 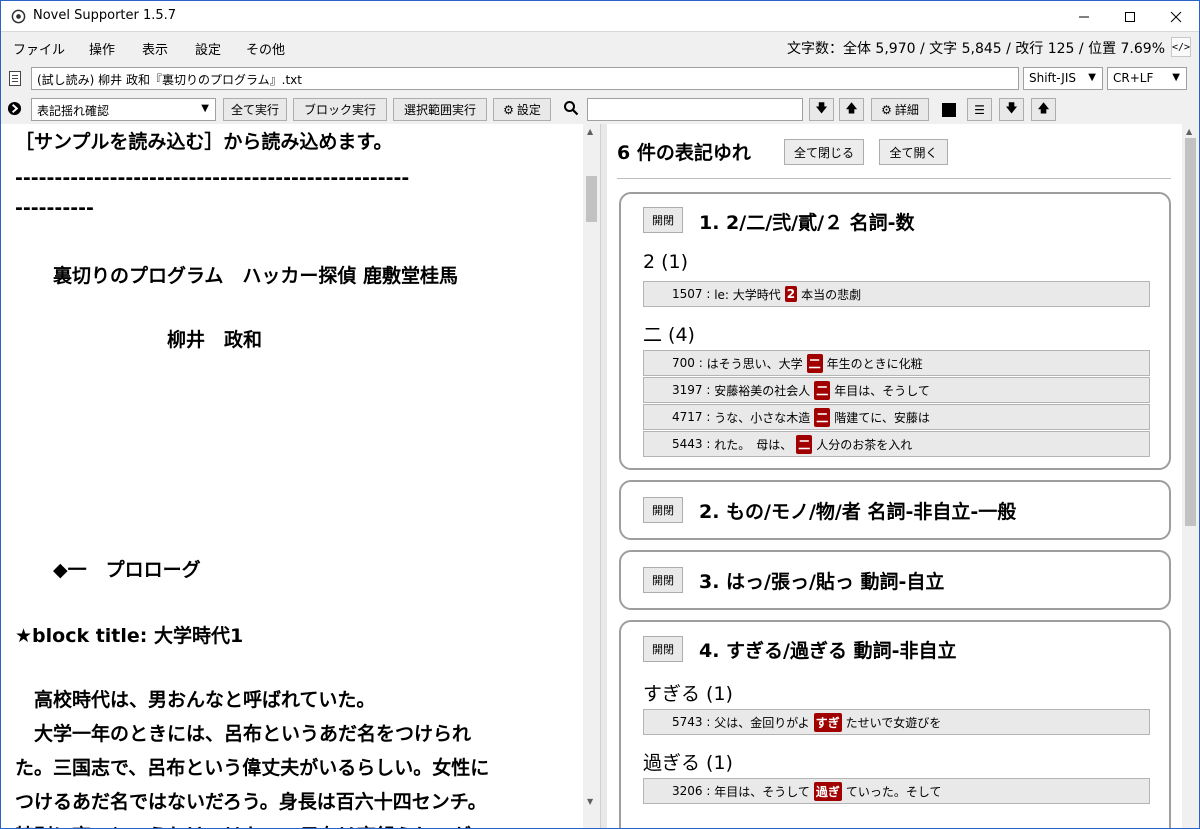 I want to click on panel-scrollbar: ▲, so click(x=1190, y=476).